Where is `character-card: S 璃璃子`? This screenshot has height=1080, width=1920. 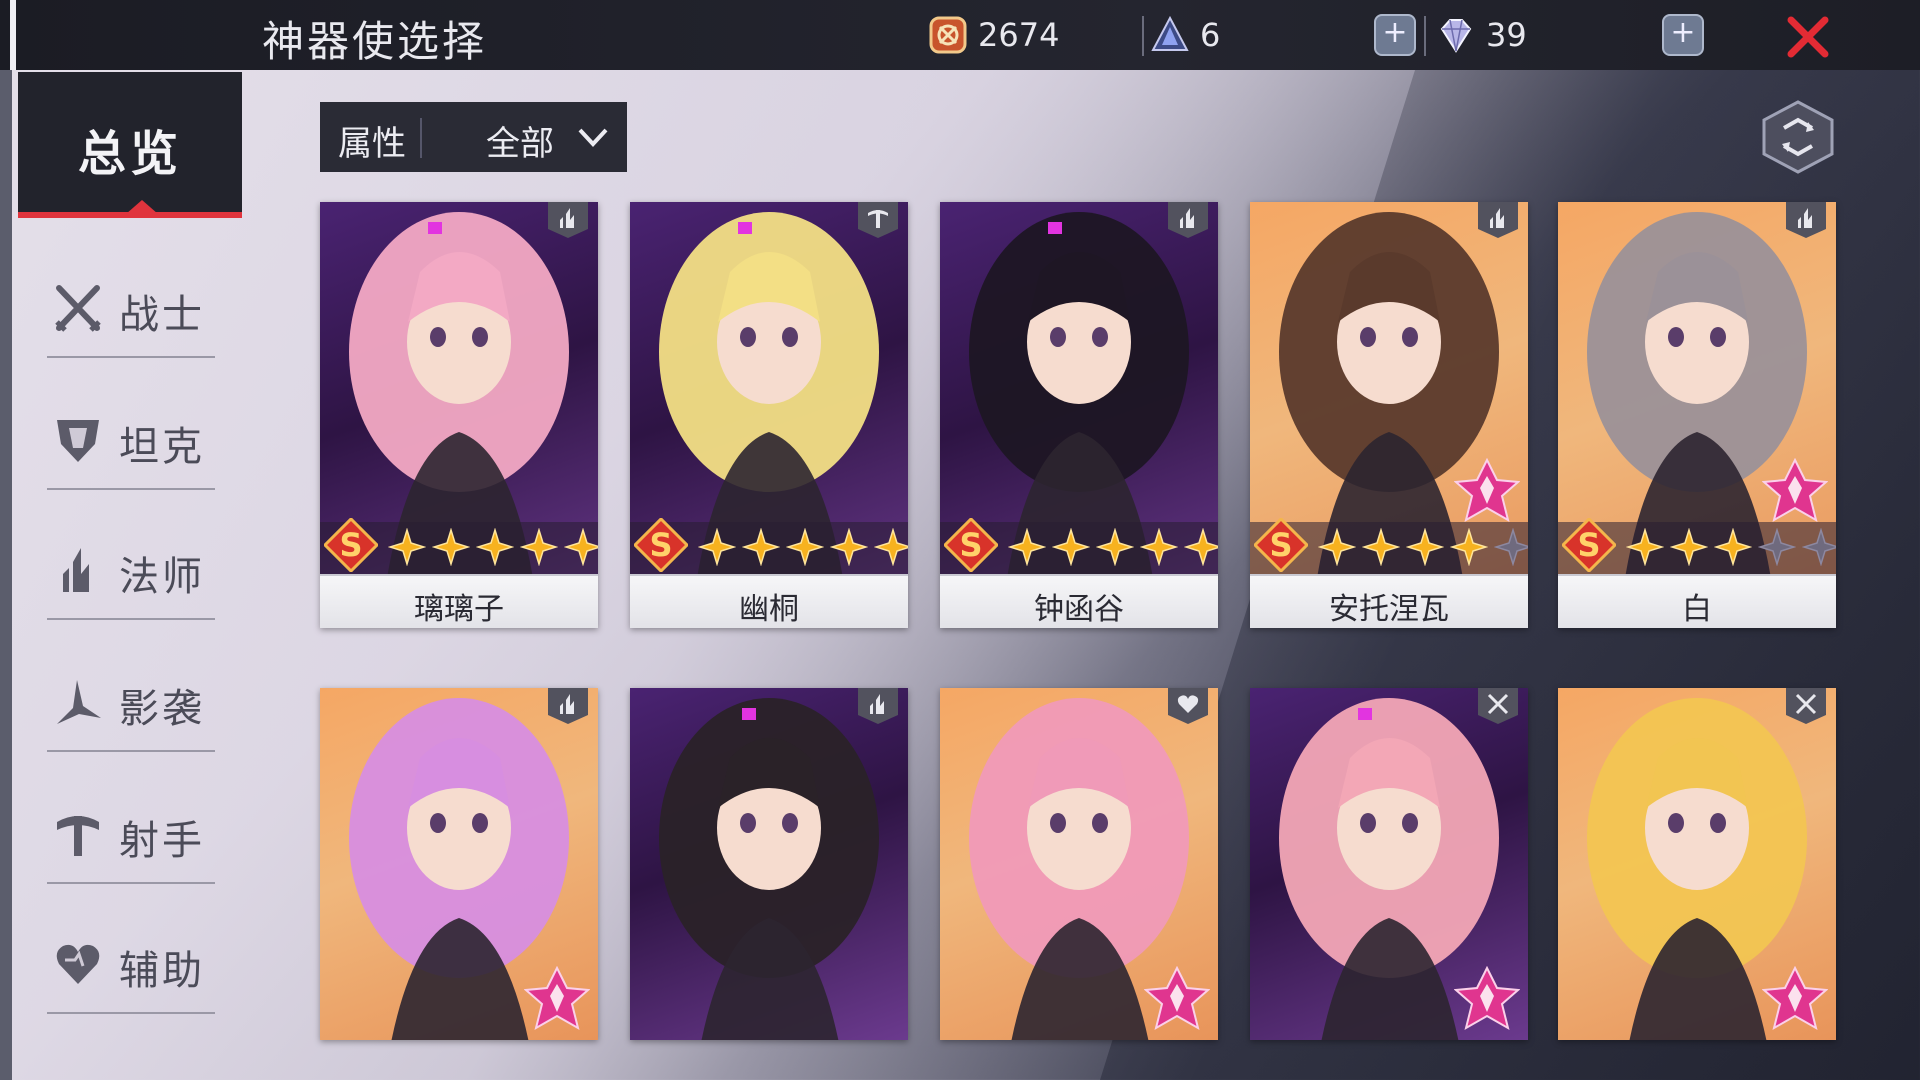
character-card: S 璃璃子 is located at coordinates (459, 415).